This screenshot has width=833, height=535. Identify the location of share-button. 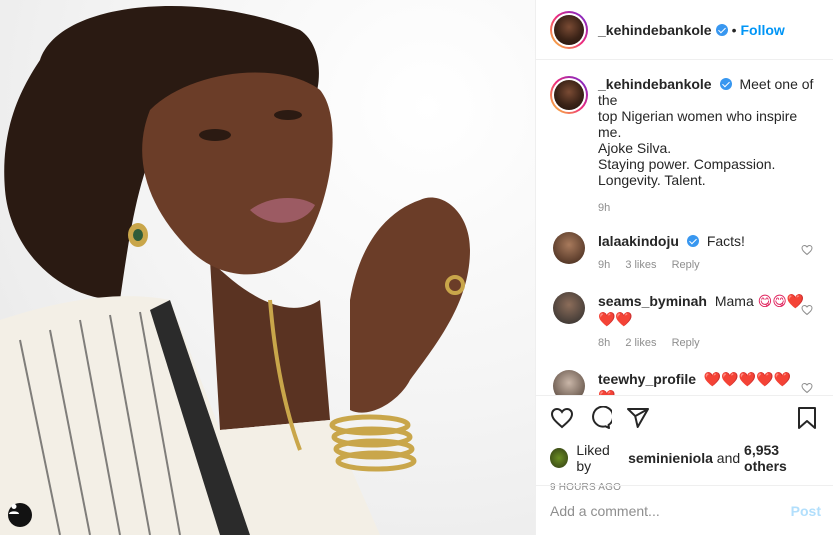
(638, 418).